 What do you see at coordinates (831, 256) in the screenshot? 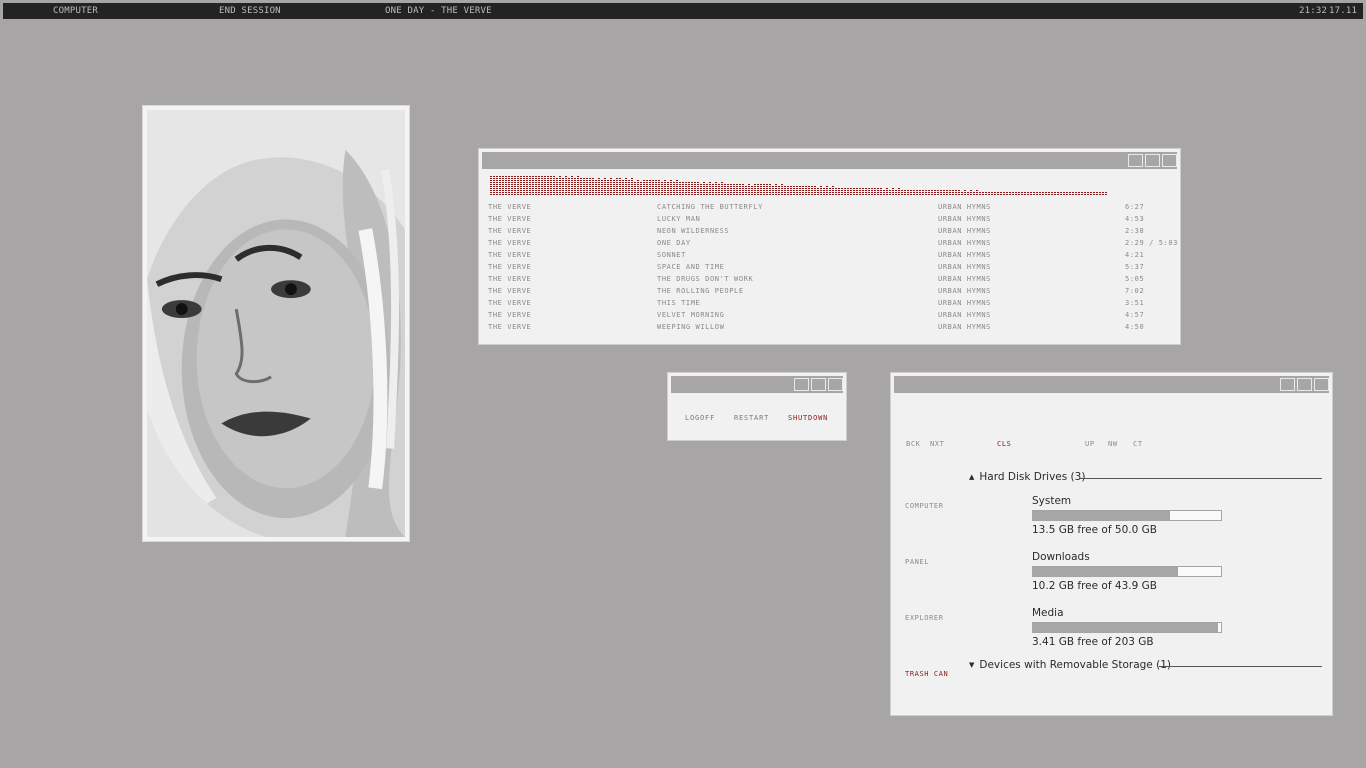
I see `playlist-row: THE VERVE SONNET URBAN HYMNS 4:21` at bounding box center [831, 256].